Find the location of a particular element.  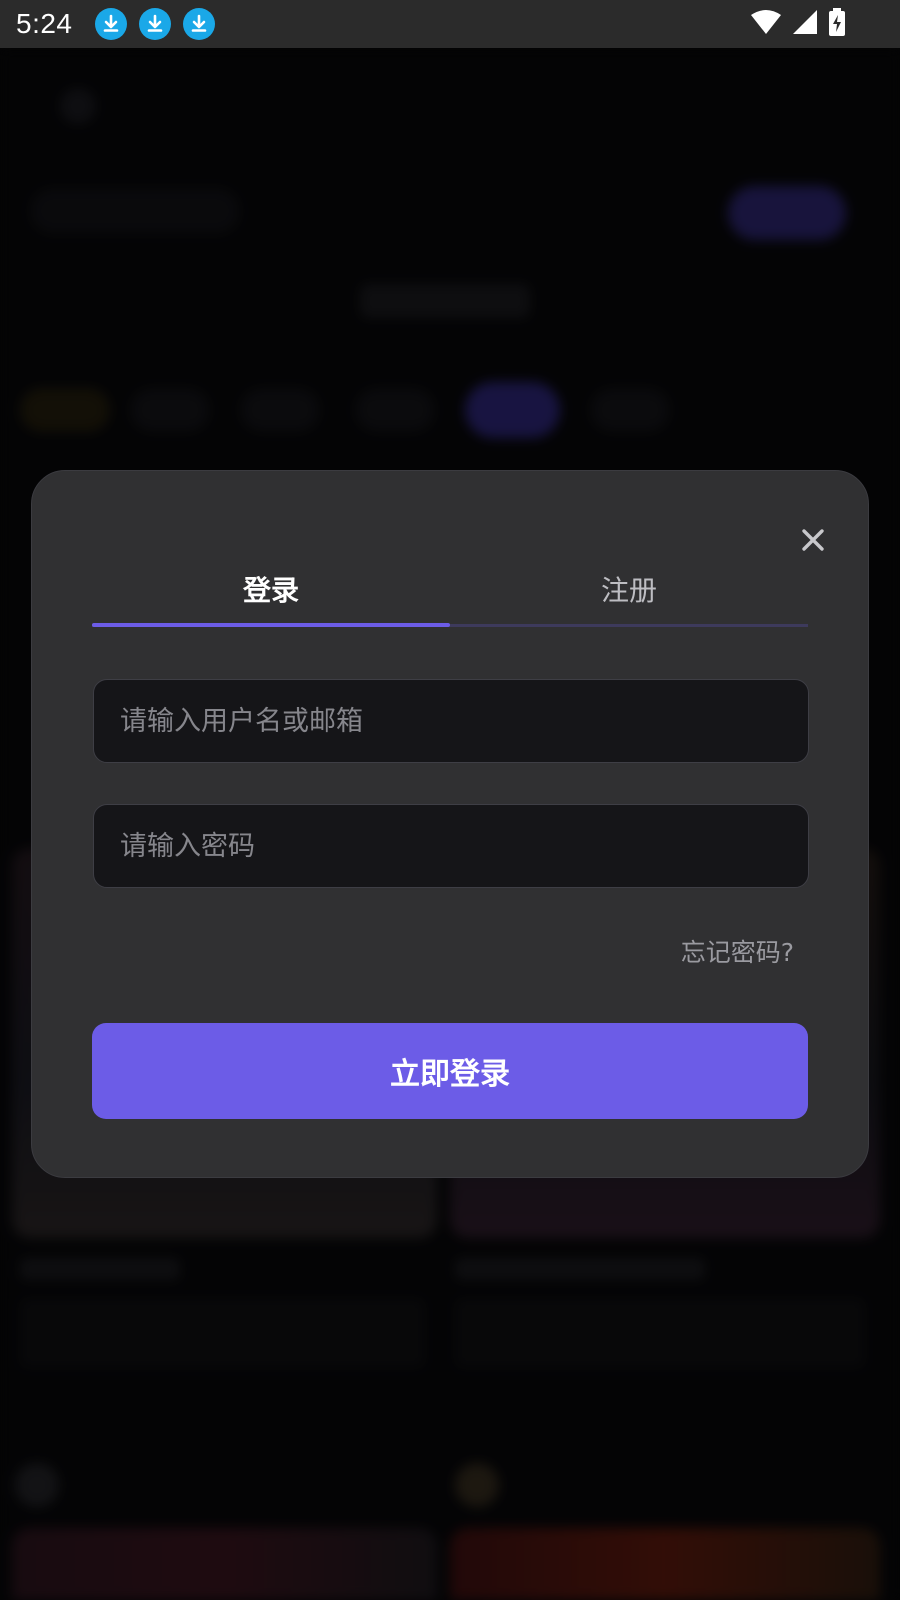

status-time: 5:24 is located at coordinates (44, 23).